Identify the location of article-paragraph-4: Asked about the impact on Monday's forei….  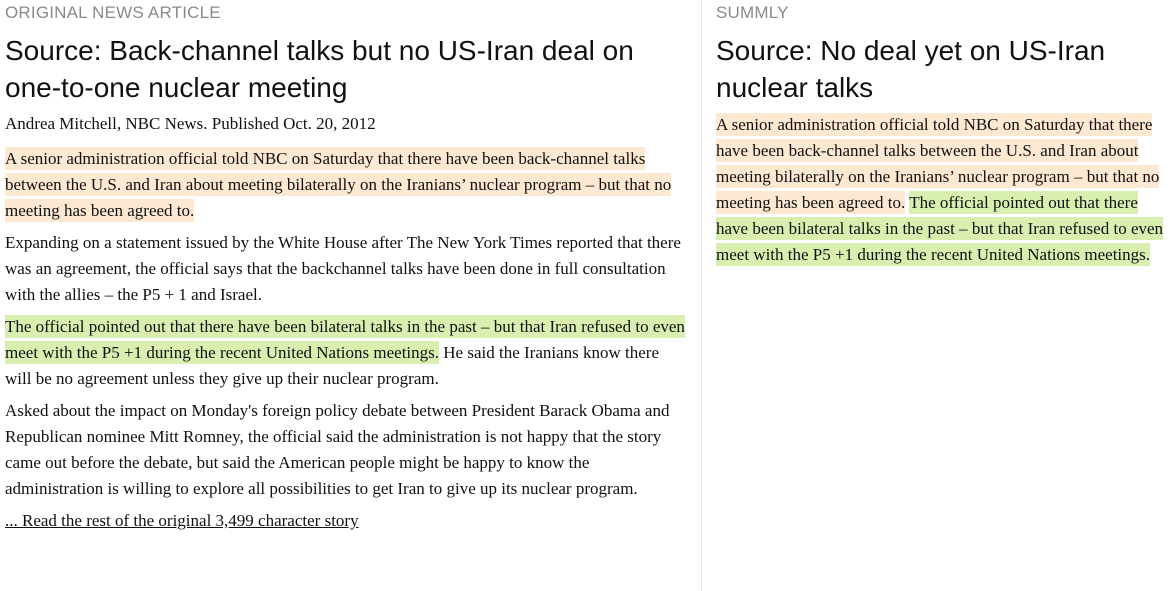
(337, 449).